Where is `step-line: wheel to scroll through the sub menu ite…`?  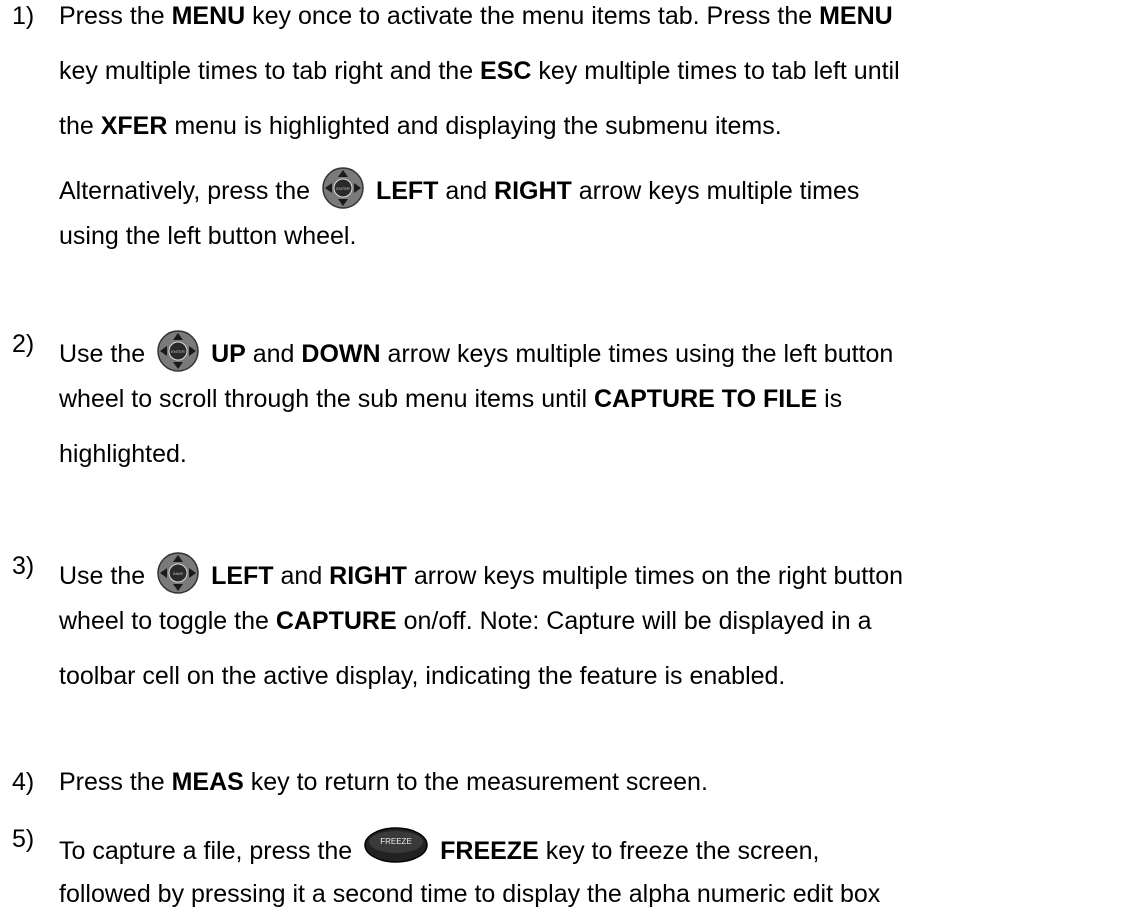
step-line: wheel to scroll through the sub menu ite… is located at coordinates (450, 399).